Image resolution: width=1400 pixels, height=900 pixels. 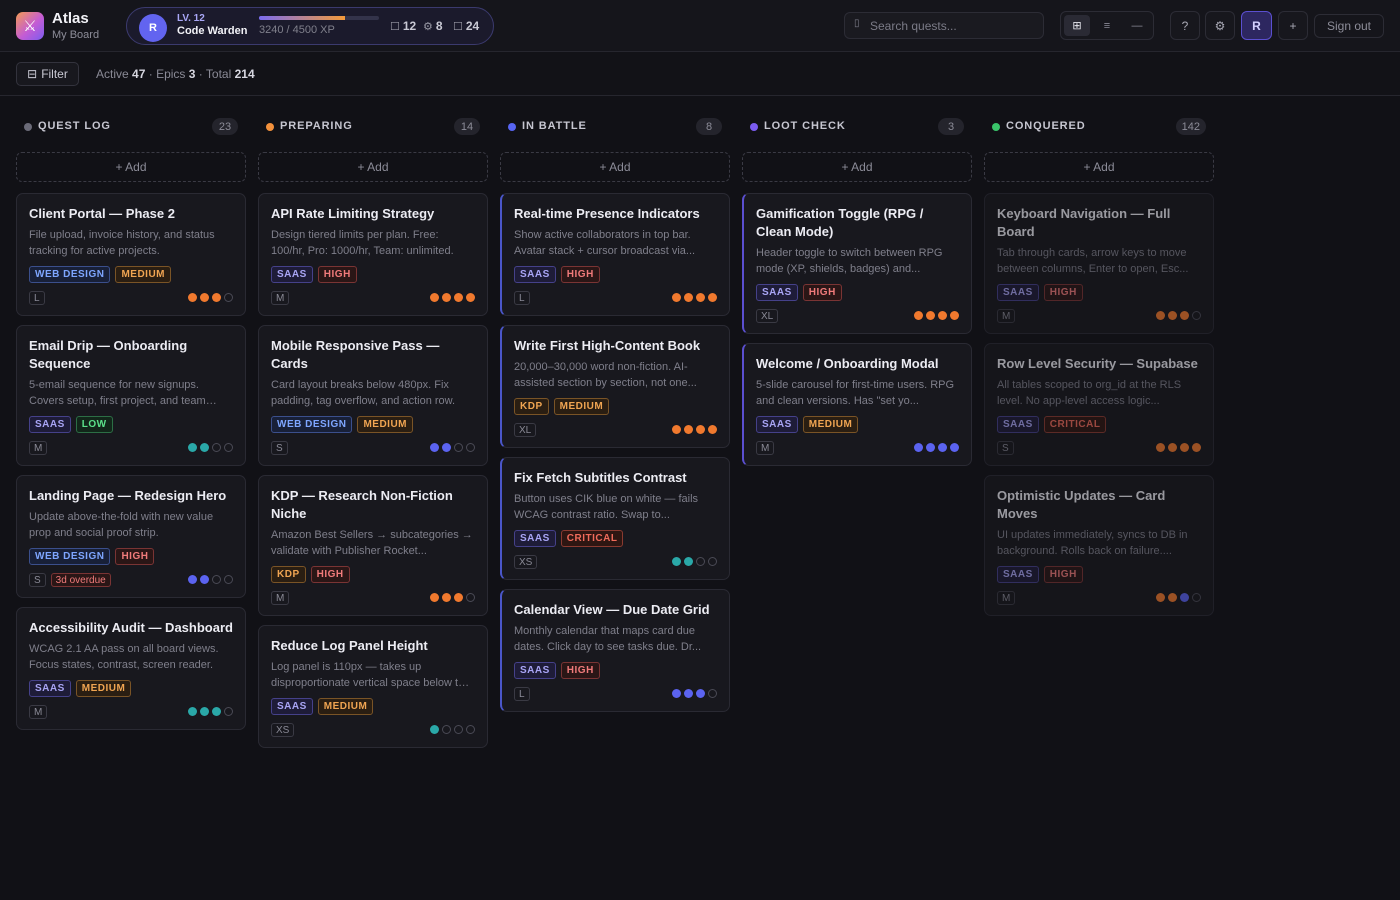 I want to click on filter-label: Filter, so click(x=54, y=74).